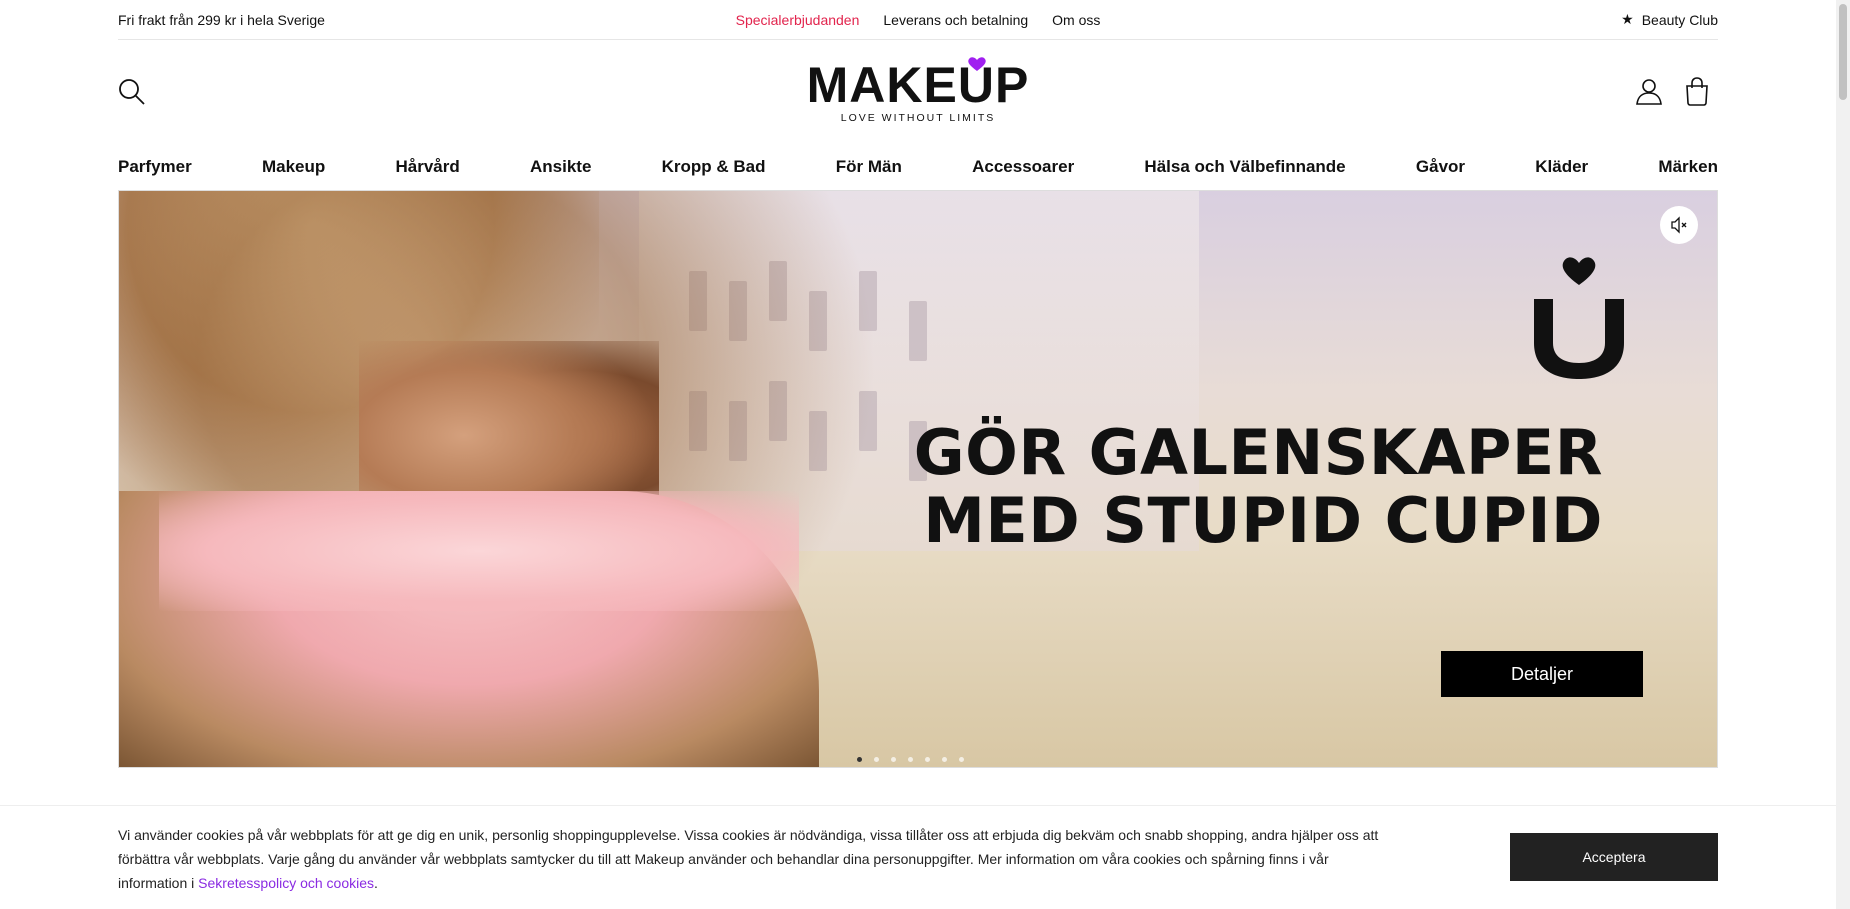 This screenshot has width=1850, height=909. I want to click on site-logo: MAKEUP LOVE WITHOUT LIMITS, so click(918, 91).